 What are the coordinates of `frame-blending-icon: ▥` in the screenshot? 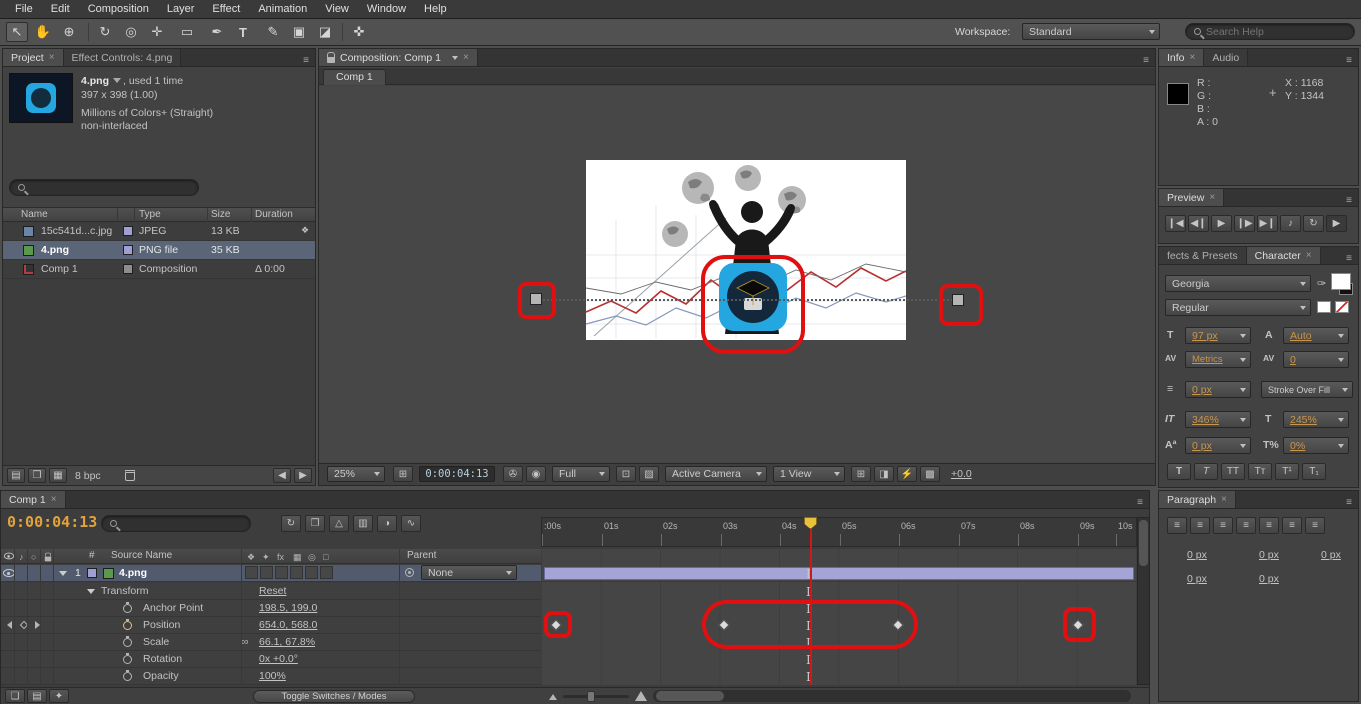 It's located at (363, 523).